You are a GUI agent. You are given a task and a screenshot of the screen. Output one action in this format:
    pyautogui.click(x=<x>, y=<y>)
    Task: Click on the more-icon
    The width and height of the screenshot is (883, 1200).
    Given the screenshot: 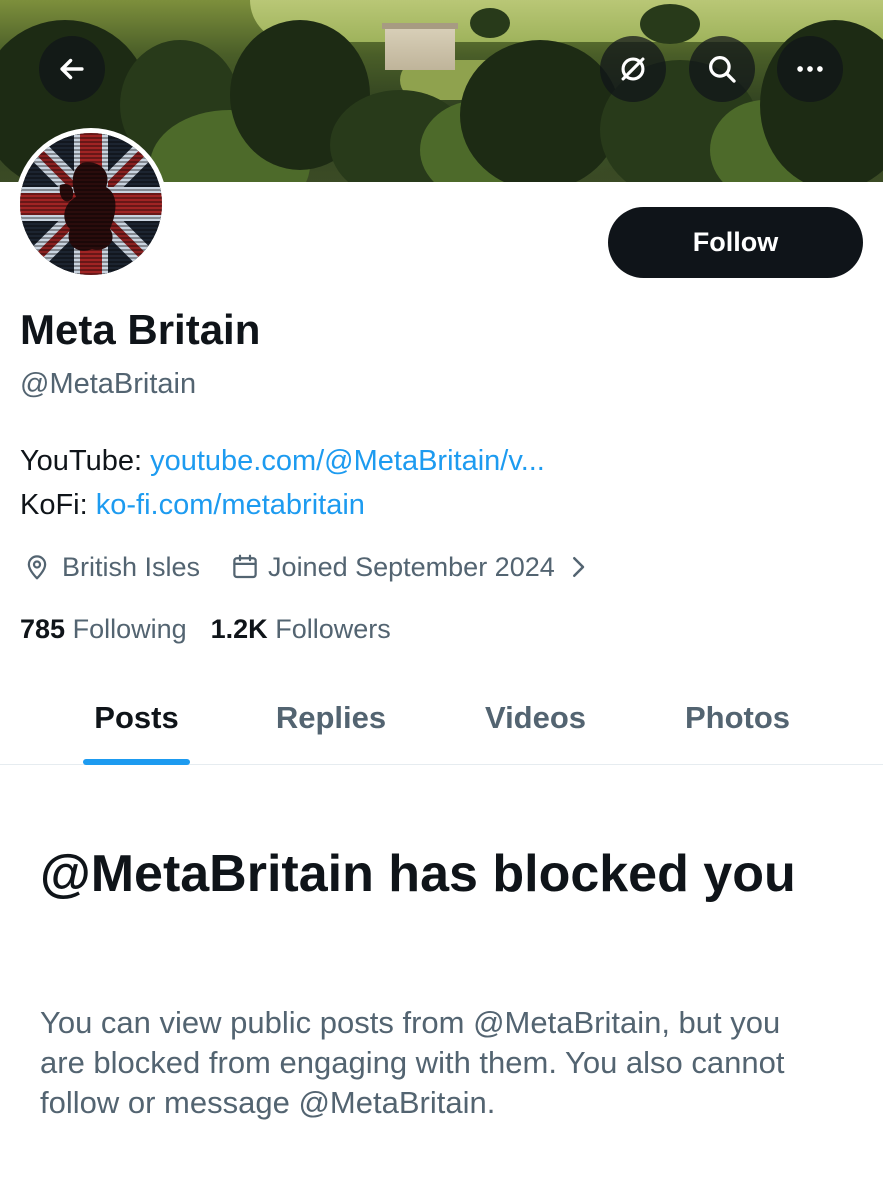 What is the action you would take?
    pyautogui.click(x=810, y=69)
    